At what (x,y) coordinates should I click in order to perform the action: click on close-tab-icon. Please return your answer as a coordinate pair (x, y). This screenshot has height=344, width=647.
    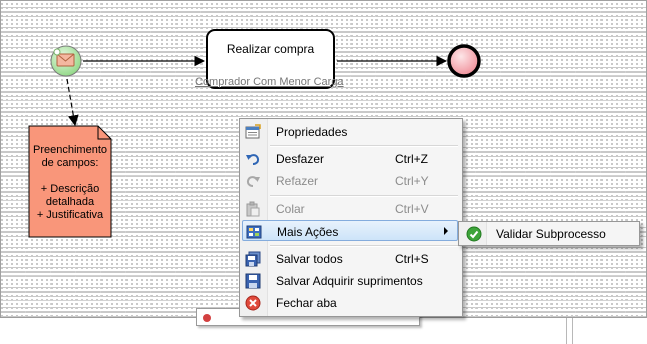
    Looking at the image, I should click on (253, 303).